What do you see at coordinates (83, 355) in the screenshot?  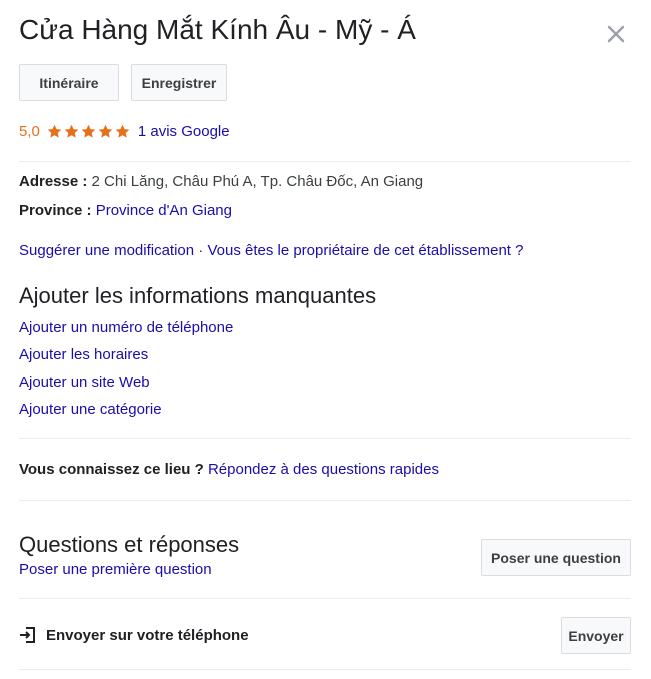 I see `add-hours-link: Ajouter les horaires` at bounding box center [83, 355].